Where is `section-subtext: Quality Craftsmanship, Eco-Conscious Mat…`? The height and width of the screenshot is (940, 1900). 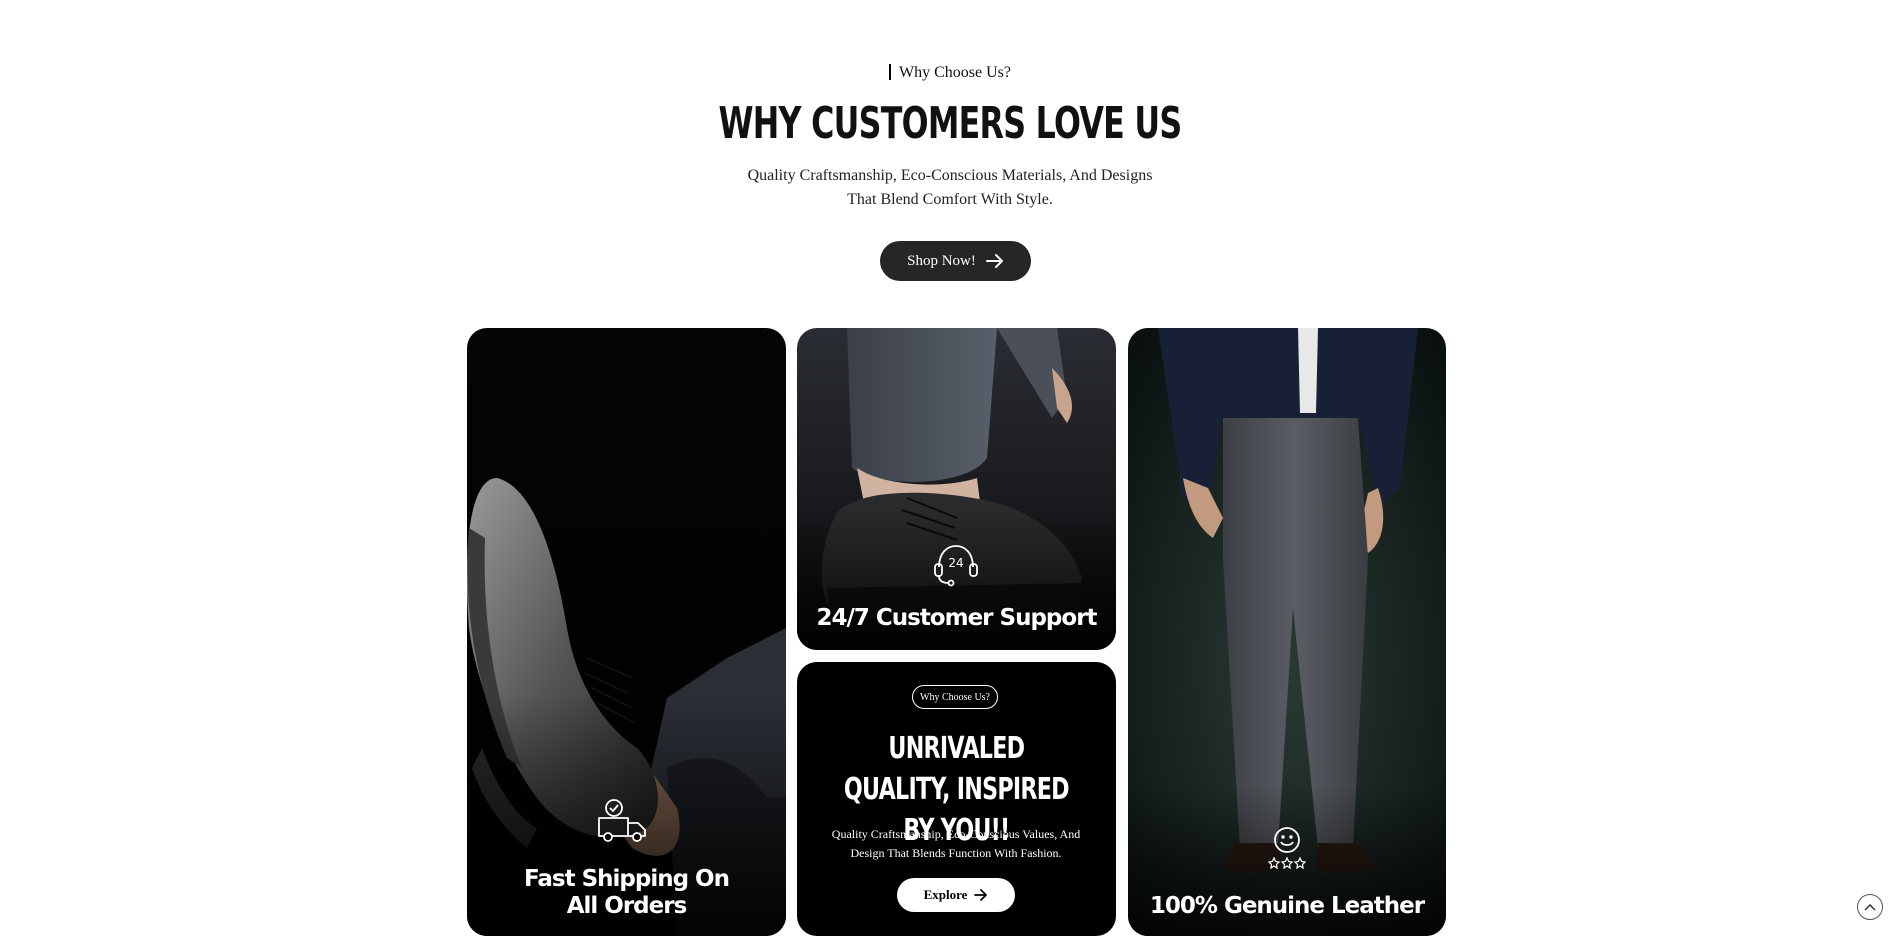
section-subtext: Quality Craftsmanship, Eco-Conscious Mat… is located at coordinates (950, 187).